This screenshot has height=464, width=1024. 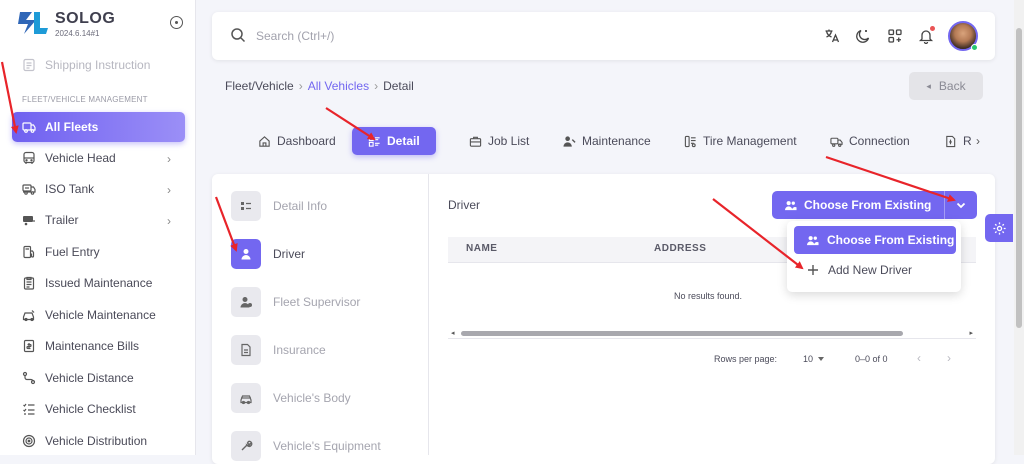 I want to click on sidebar-item-label: Issued Maintenance, so click(x=99, y=283).